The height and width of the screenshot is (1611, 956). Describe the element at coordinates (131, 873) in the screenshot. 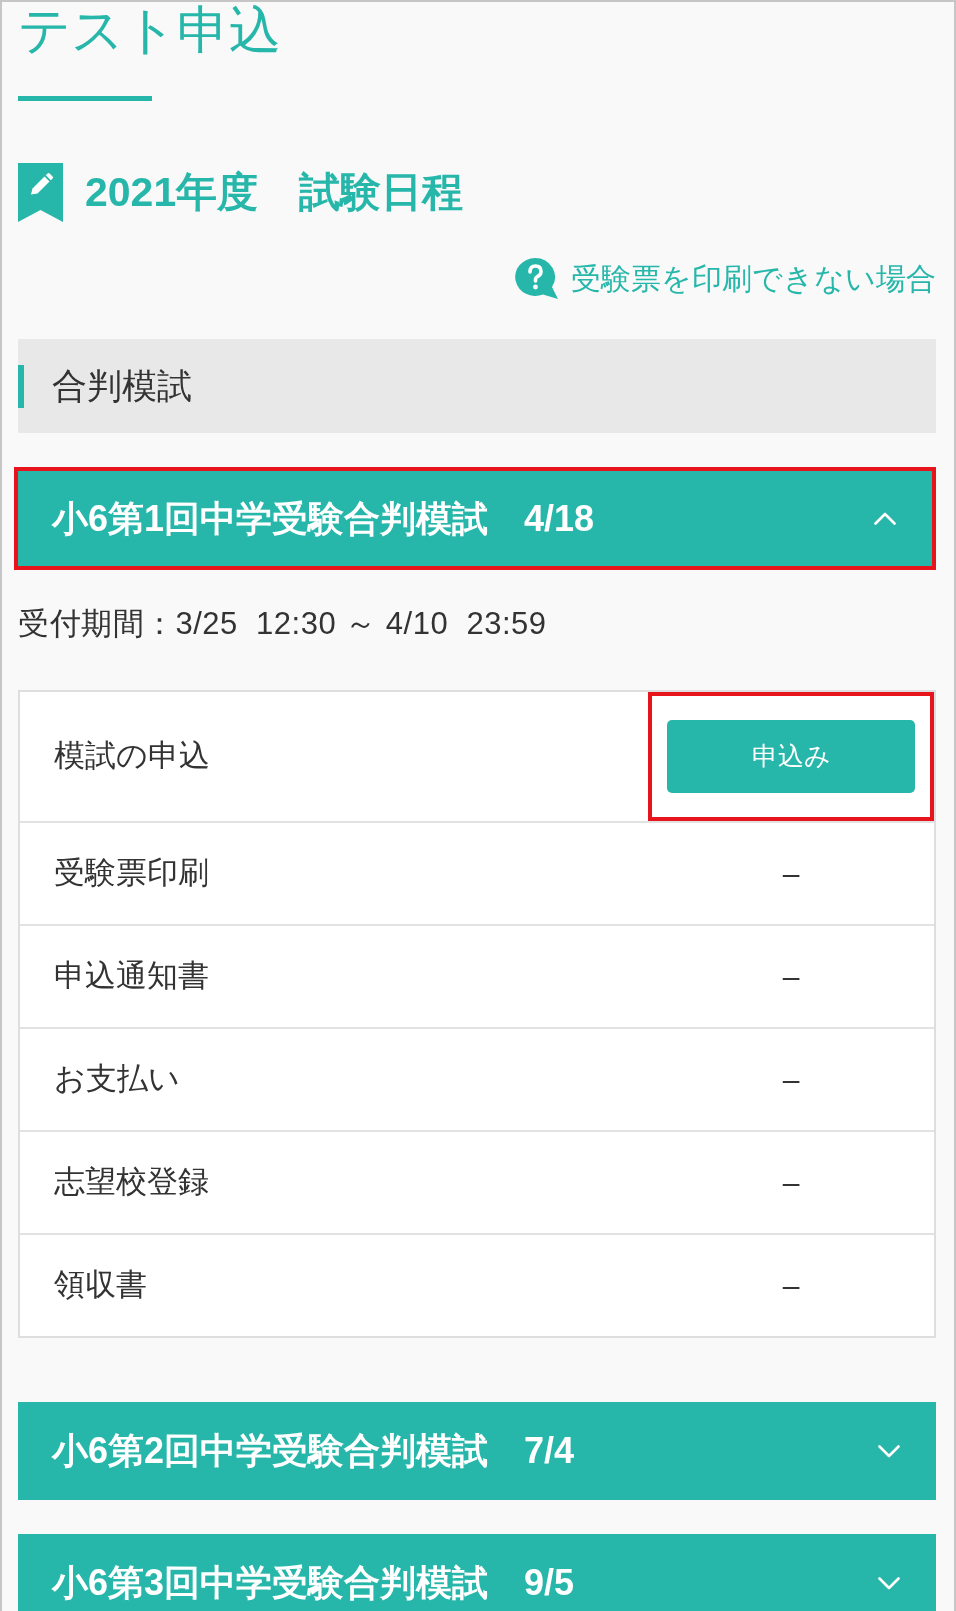

I see `step-label: 受験票印刷` at that location.